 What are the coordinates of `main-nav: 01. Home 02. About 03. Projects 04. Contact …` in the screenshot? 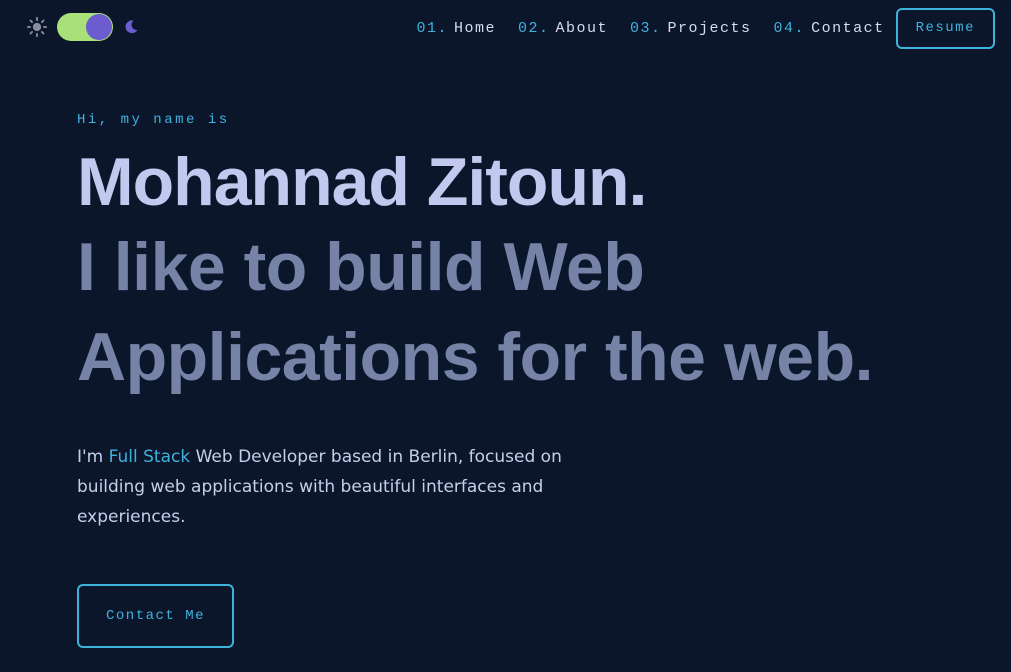 It's located at (705, 28).